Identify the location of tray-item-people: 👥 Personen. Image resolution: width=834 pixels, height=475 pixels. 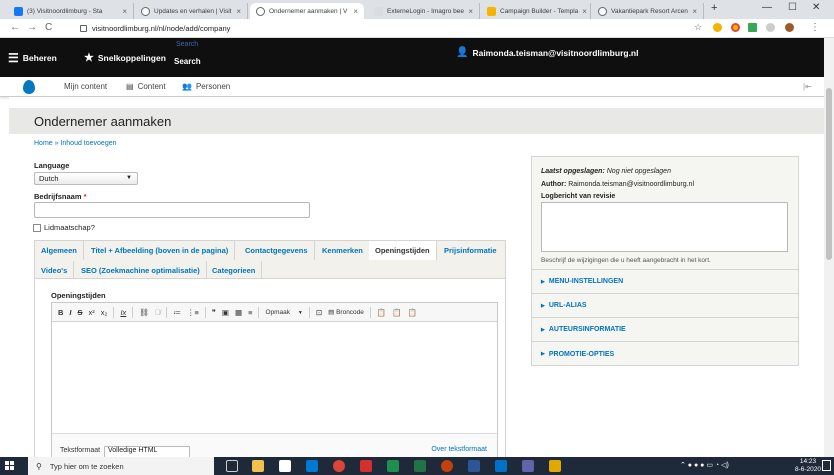
(206, 86).